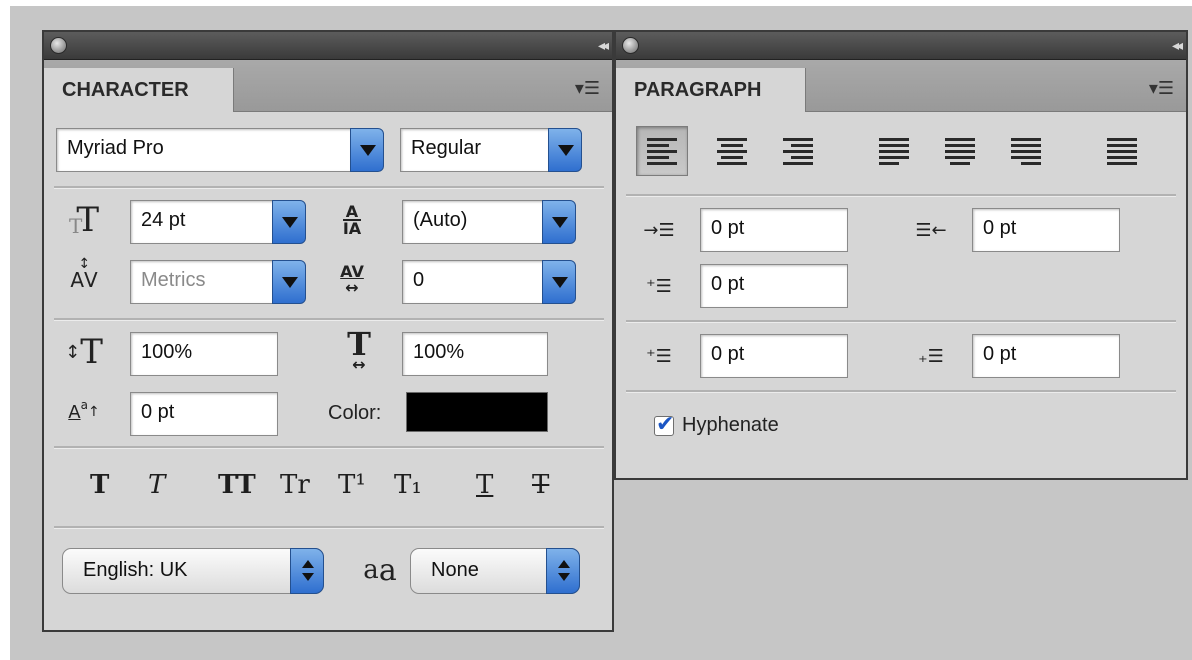 This screenshot has height=660, width=1192. I want to click on antialias-icon: aa, so click(380, 570).